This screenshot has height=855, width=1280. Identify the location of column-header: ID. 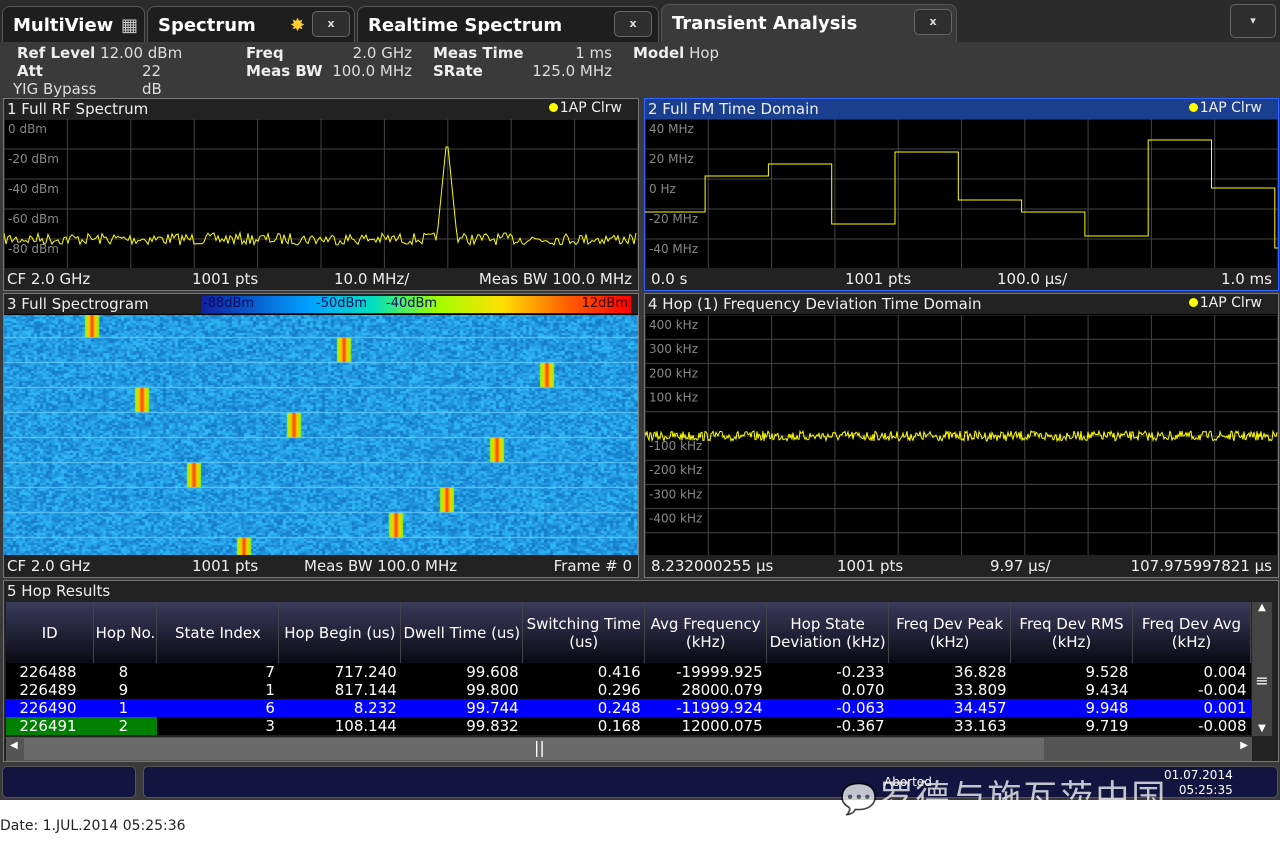
(50, 632).